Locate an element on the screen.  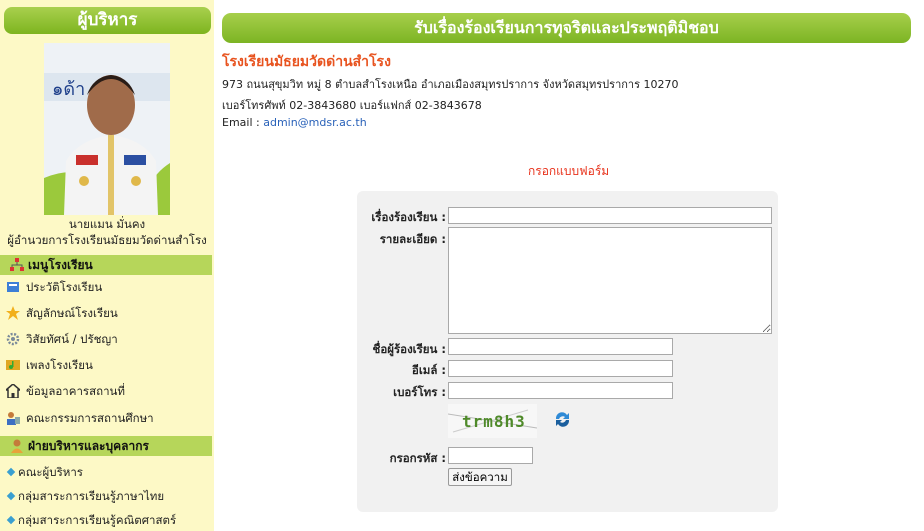
menu-item-label: ข้อมูลอาคารสถานที่ is located at coordinates (75, 391).